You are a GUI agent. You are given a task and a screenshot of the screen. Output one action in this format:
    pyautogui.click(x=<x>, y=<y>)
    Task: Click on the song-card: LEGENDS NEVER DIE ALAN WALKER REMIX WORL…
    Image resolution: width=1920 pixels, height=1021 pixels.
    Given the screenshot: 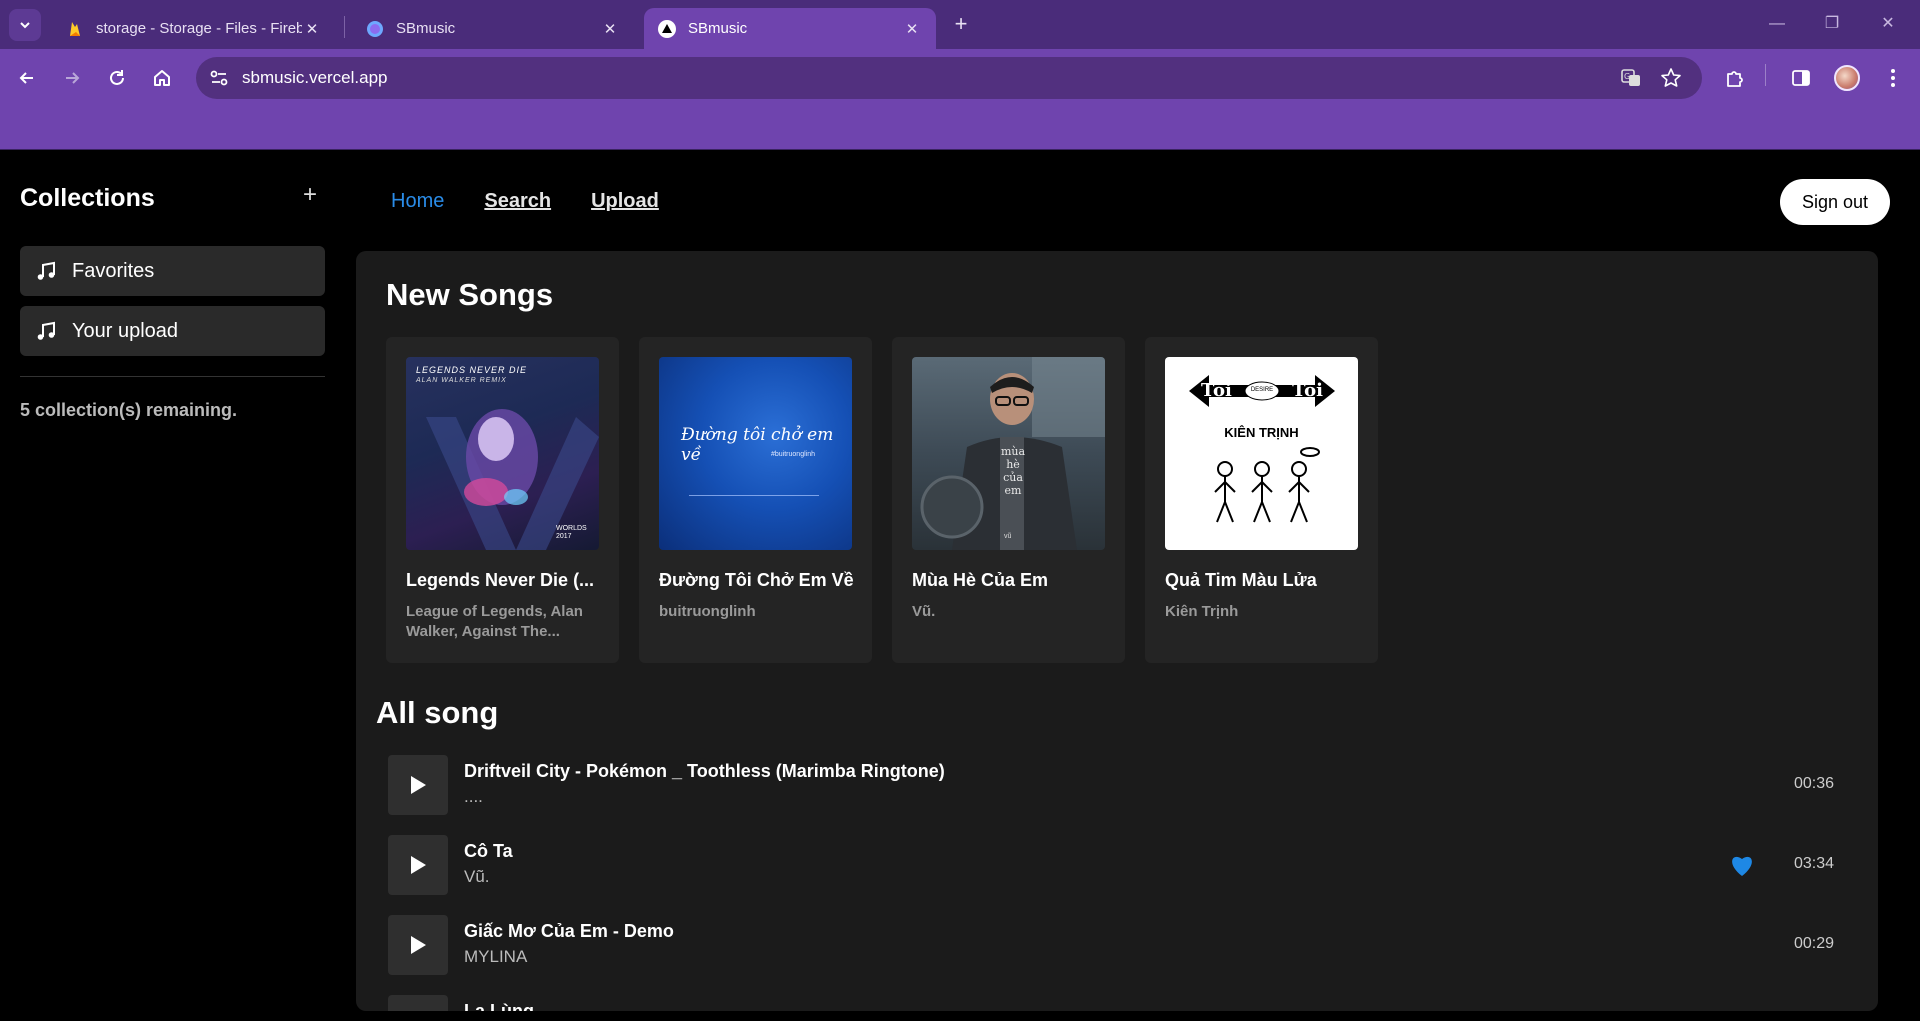 What is the action you would take?
    pyautogui.click(x=502, y=500)
    